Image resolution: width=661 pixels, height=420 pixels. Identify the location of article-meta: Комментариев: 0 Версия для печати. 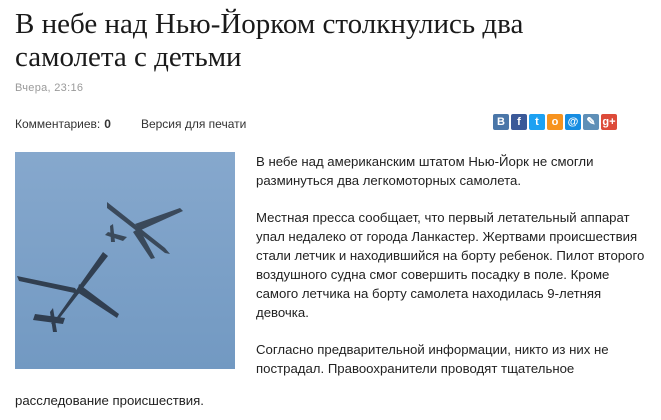
(130, 124).